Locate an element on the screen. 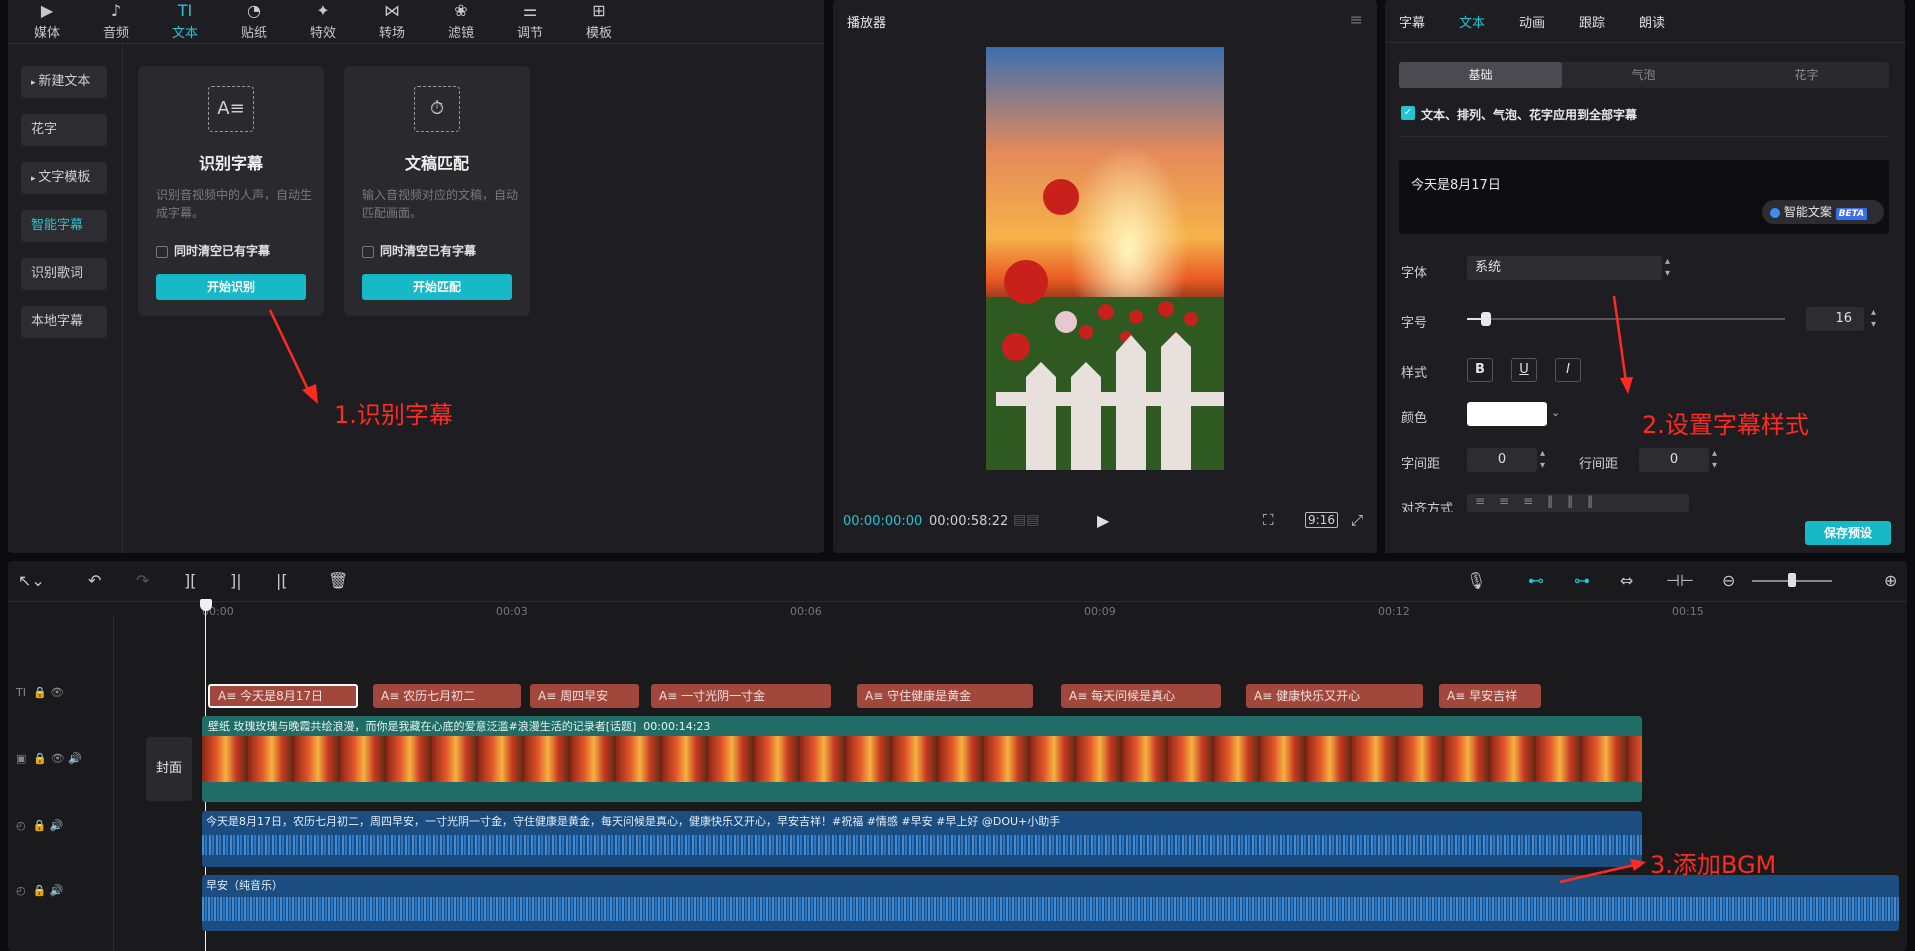 The height and width of the screenshot is (951, 1915). color-swatch is located at coordinates (1507, 414).